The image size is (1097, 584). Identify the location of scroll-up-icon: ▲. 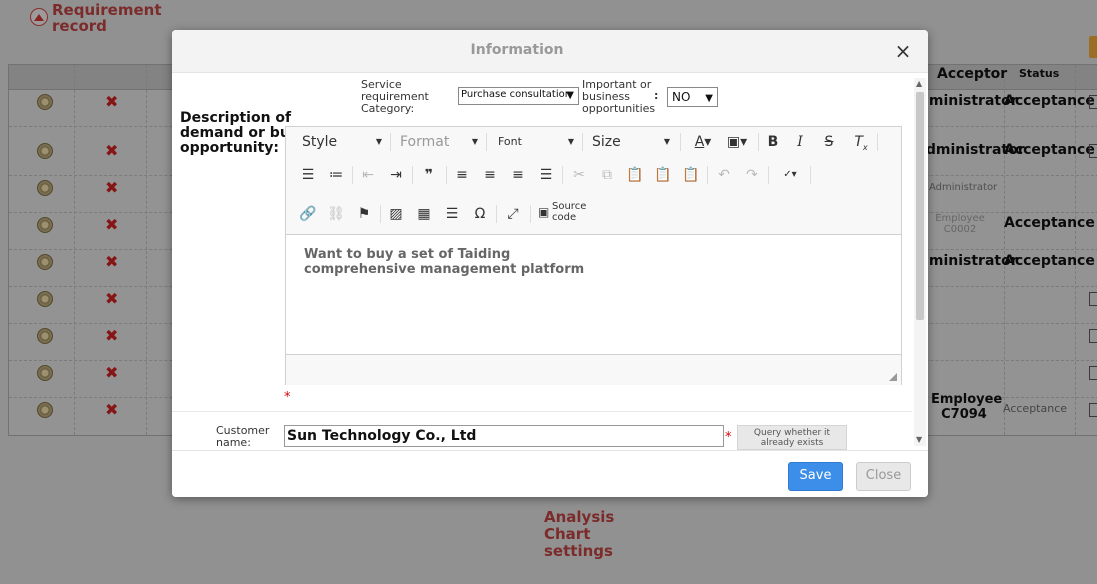
(919, 84).